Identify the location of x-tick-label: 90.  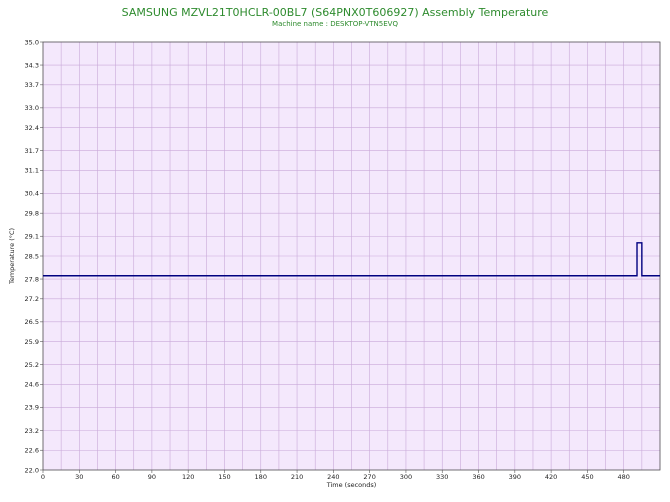
(152, 477).